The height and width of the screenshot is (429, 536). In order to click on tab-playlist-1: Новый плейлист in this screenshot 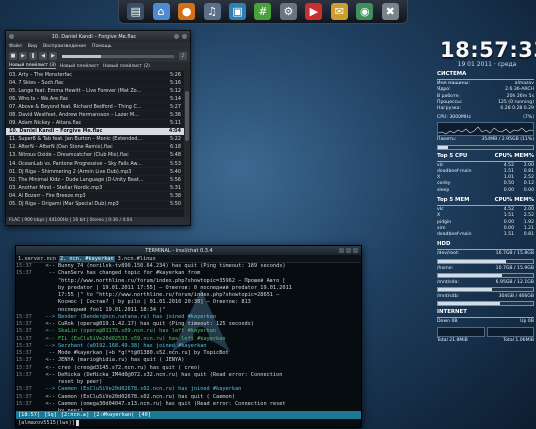, I will do `click(79, 66)`.